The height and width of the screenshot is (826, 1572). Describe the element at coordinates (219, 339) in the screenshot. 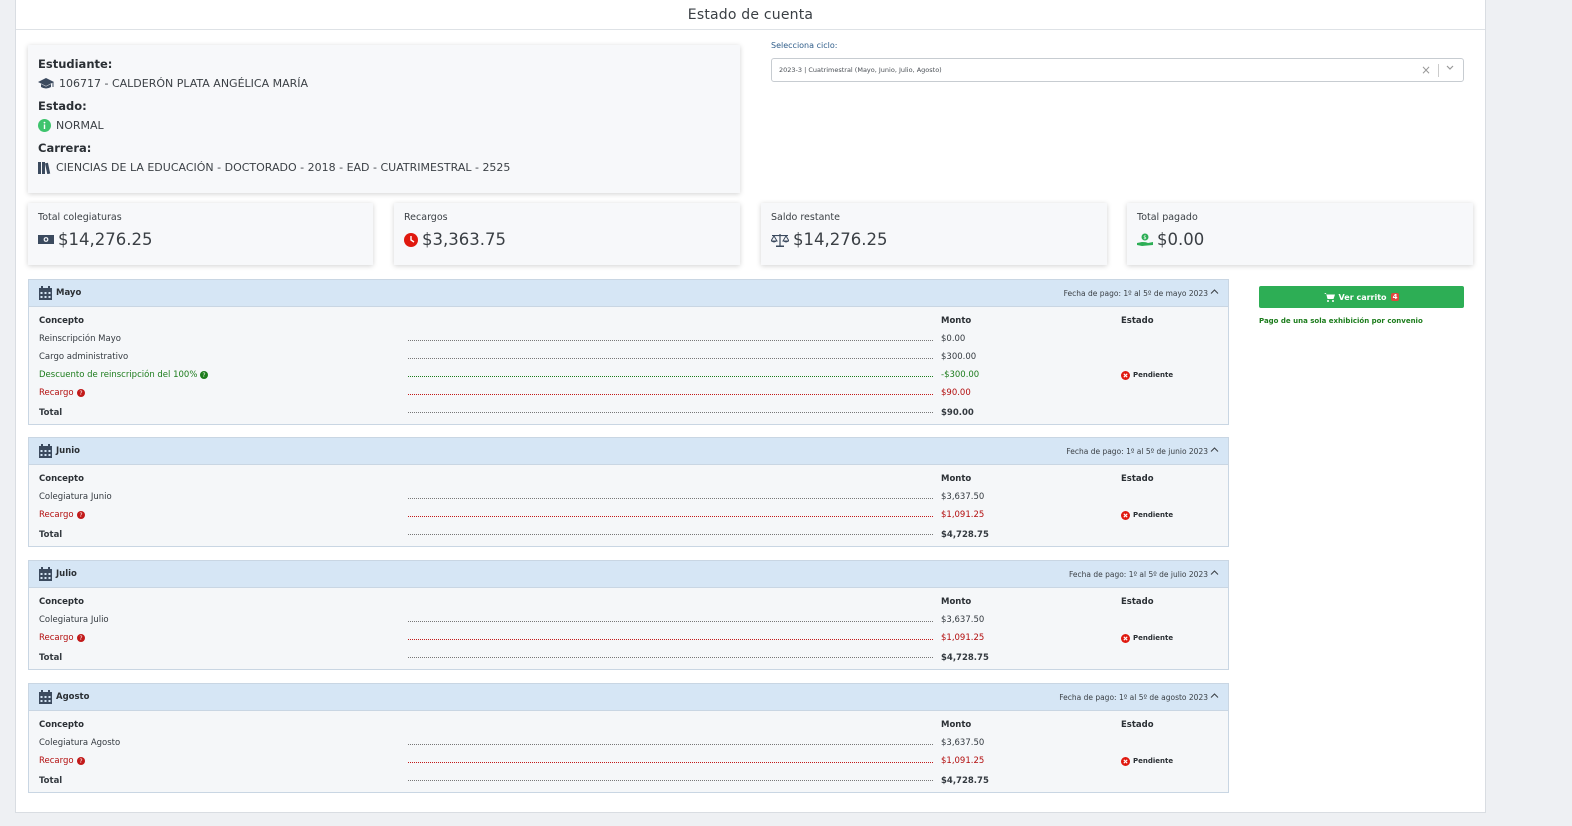

I see `concepto-cell: Reinscripción Mayo` at that location.